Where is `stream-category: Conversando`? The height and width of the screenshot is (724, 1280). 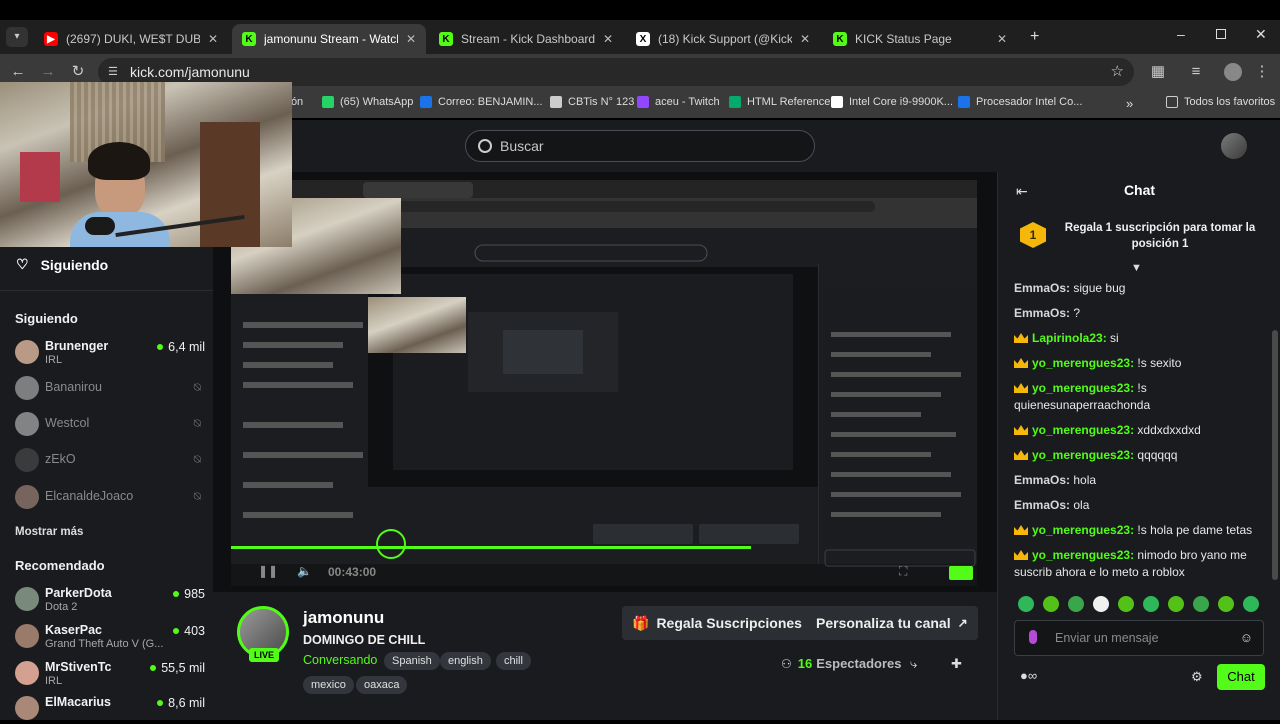
stream-category: Conversando is located at coordinates (340, 660).